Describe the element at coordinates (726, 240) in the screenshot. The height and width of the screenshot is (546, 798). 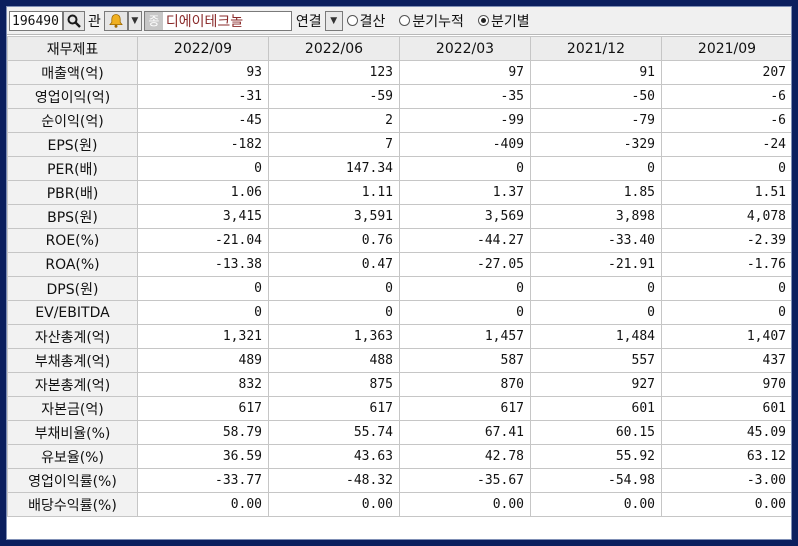
I see `value-cell: -2.39` at that location.